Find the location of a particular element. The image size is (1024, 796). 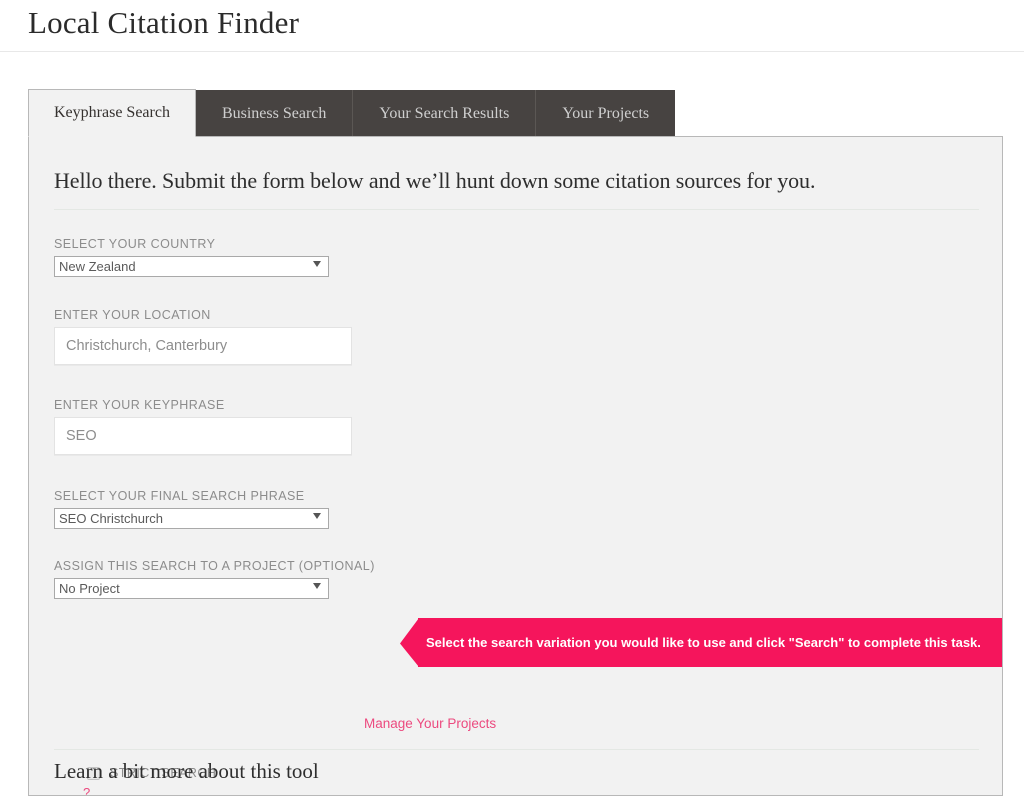

project-select-holder: No Project is located at coordinates (191, 588).